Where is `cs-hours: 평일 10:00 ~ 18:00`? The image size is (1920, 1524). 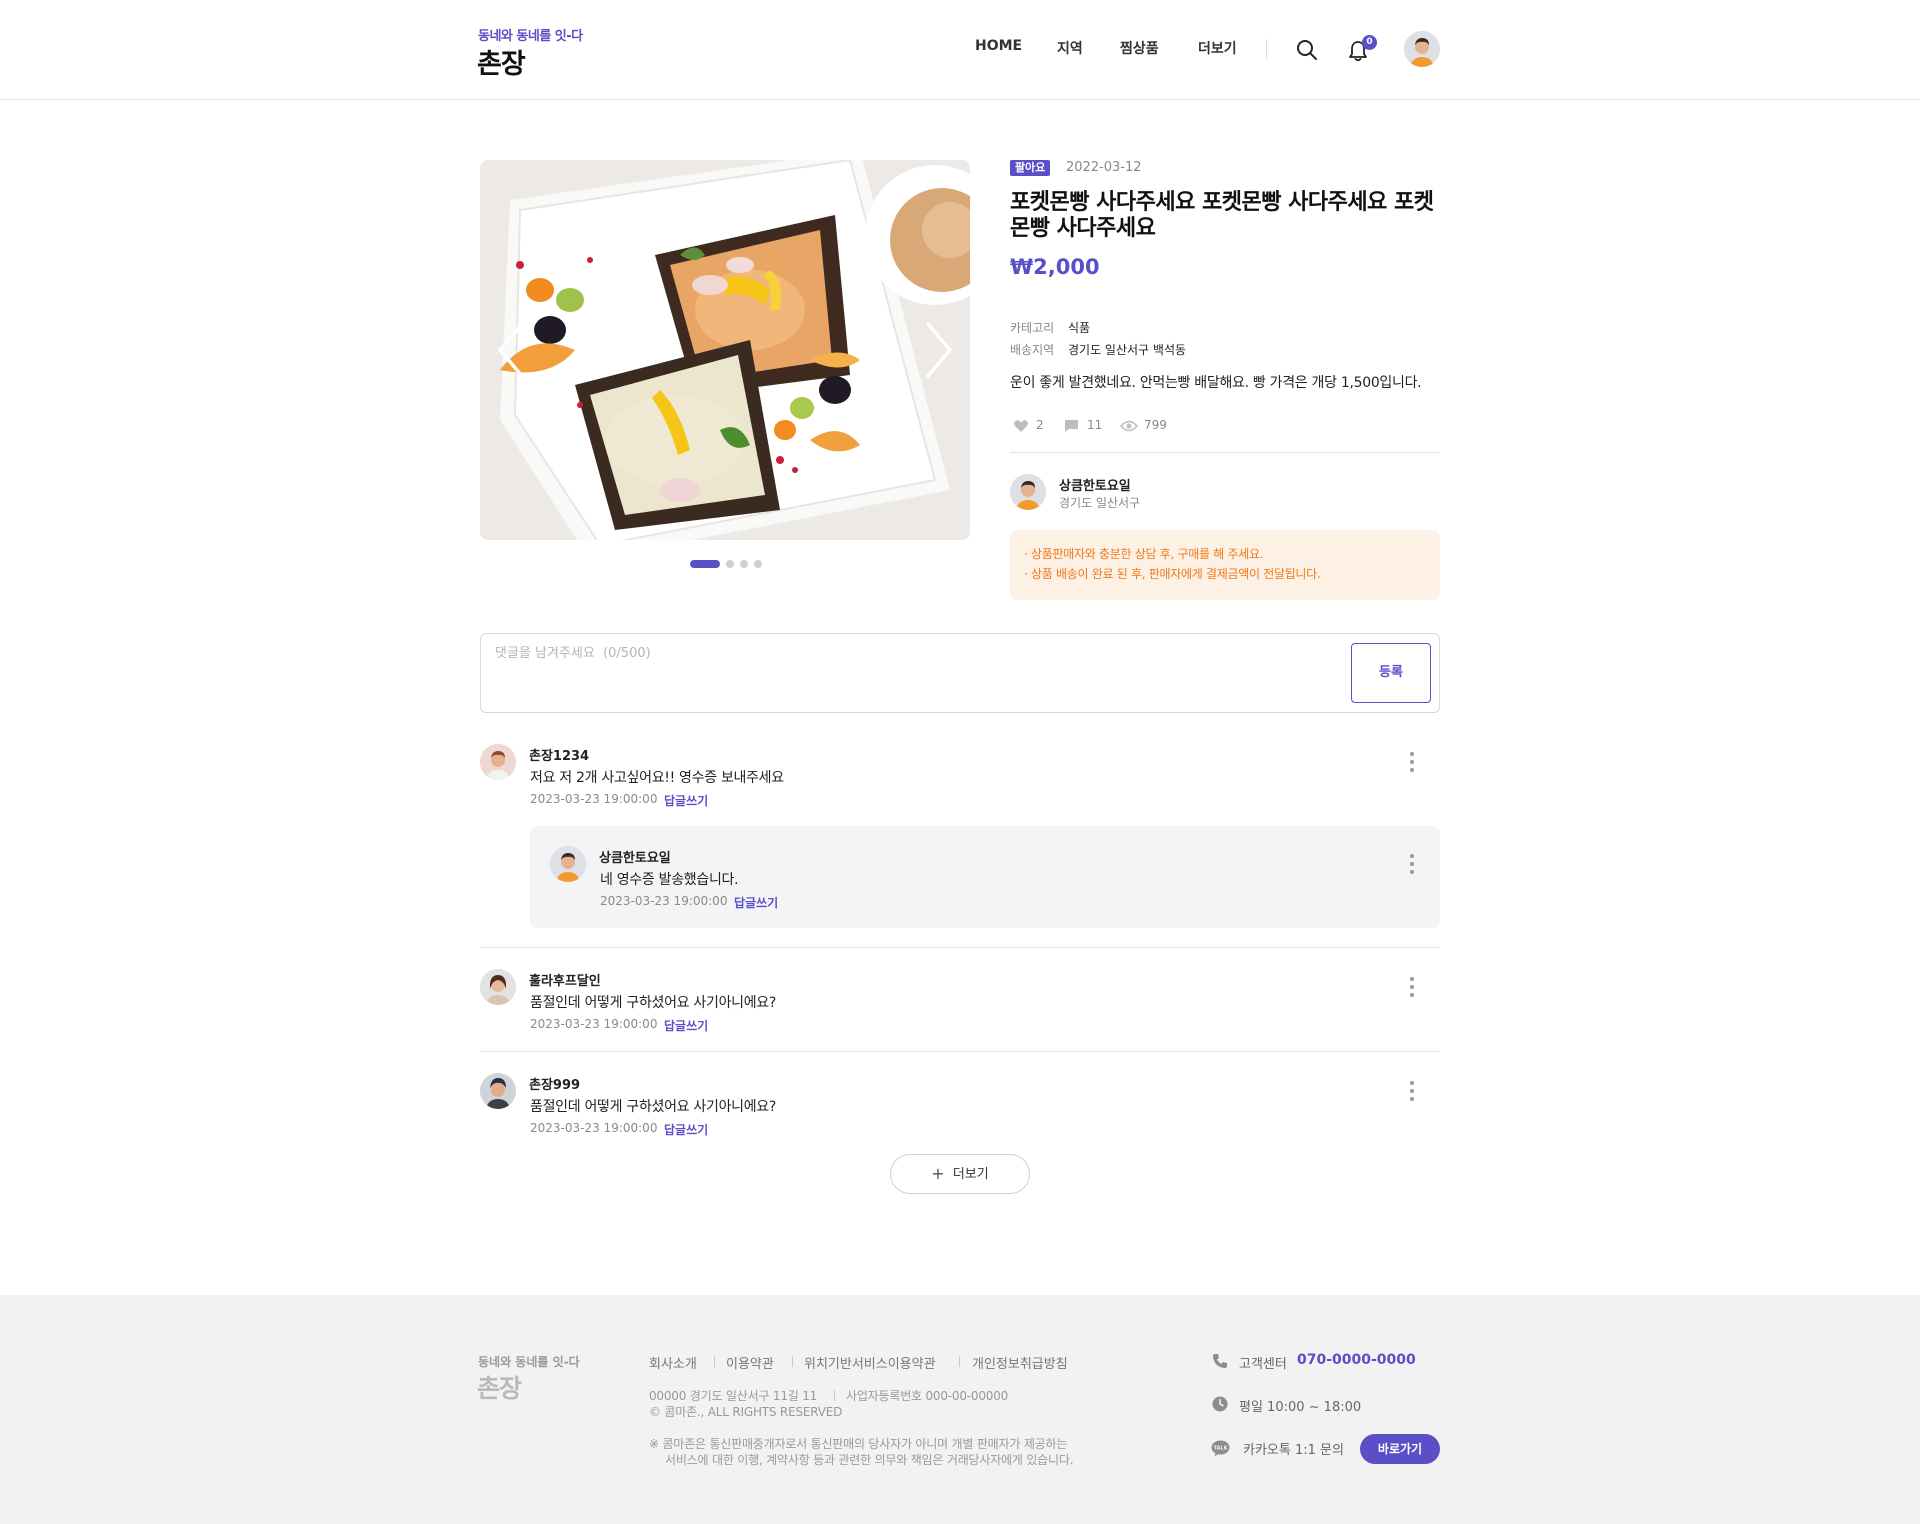
cs-hours: 평일 10:00 ~ 18:00 is located at coordinates (1300, 1407).